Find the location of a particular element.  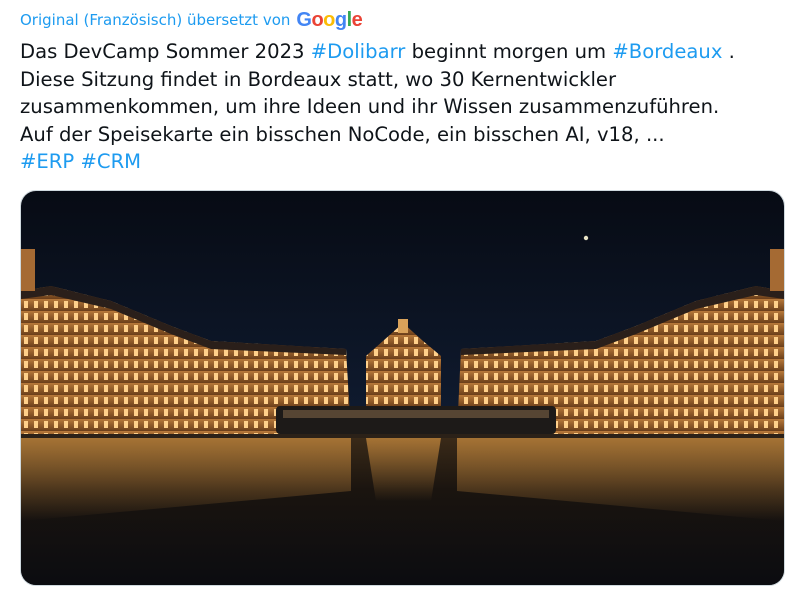

hashtag-dolibarr: #Dolibarr is located at coordinates (358, 51).